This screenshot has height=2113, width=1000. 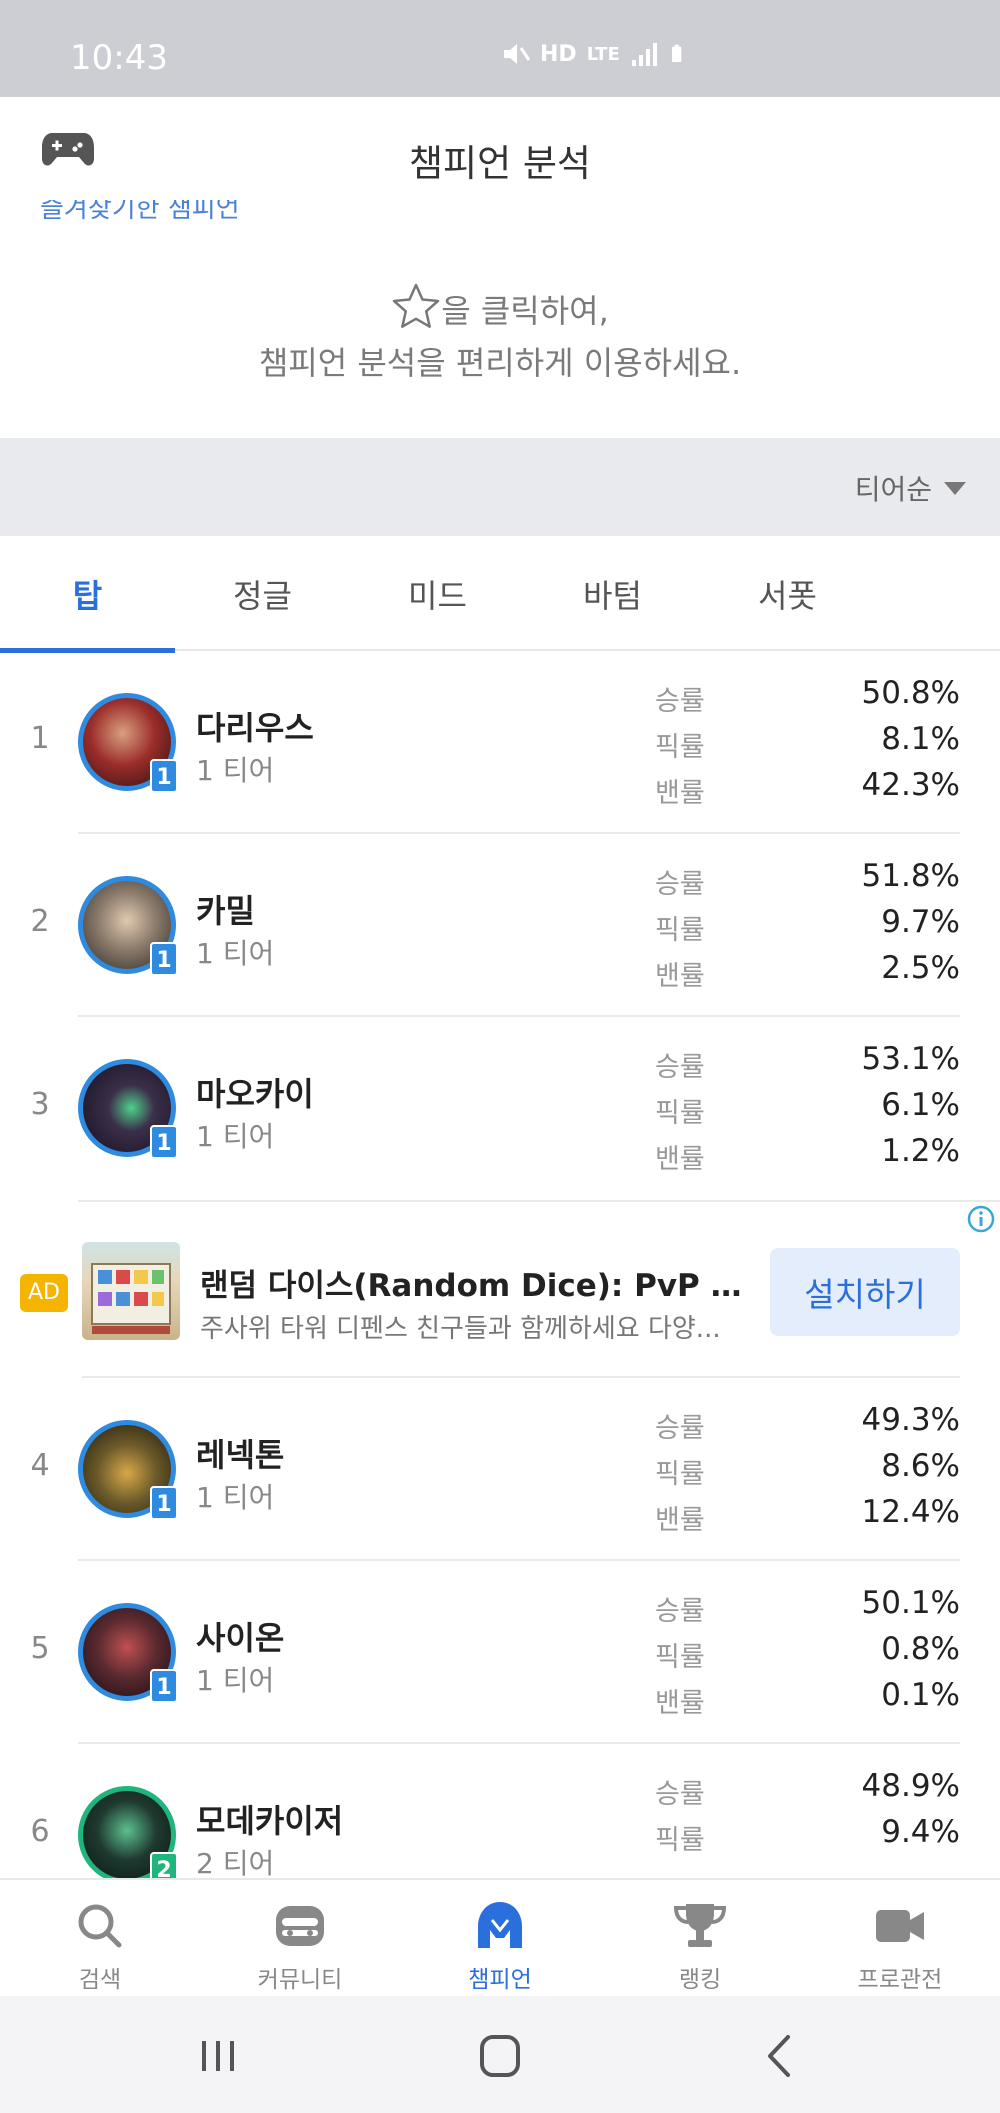 I want to click on tab-support: 서폿, so click(x=787, y=593).